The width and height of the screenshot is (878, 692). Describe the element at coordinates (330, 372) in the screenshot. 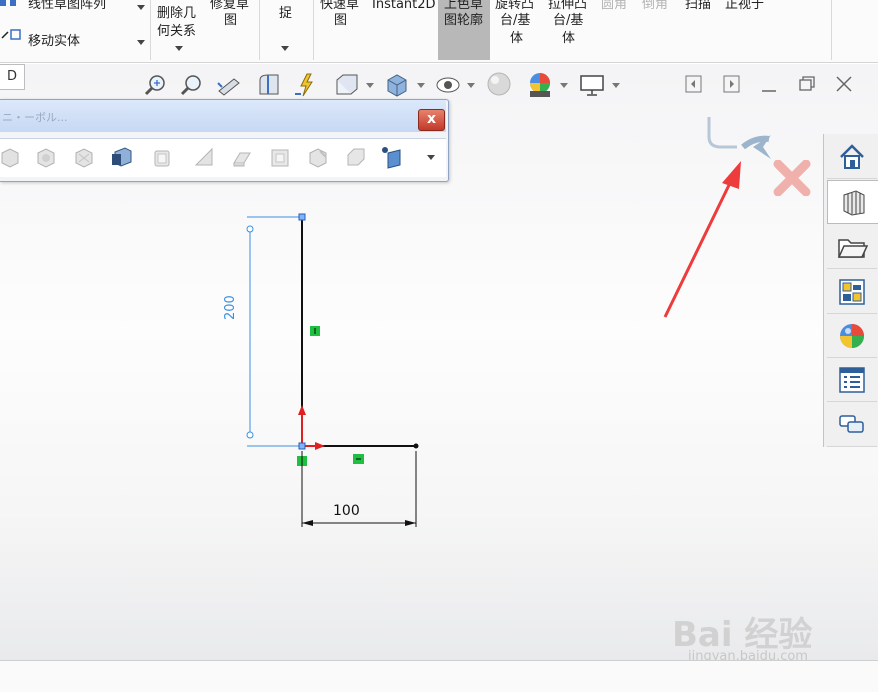

I see `sketch-geometry` at that location.